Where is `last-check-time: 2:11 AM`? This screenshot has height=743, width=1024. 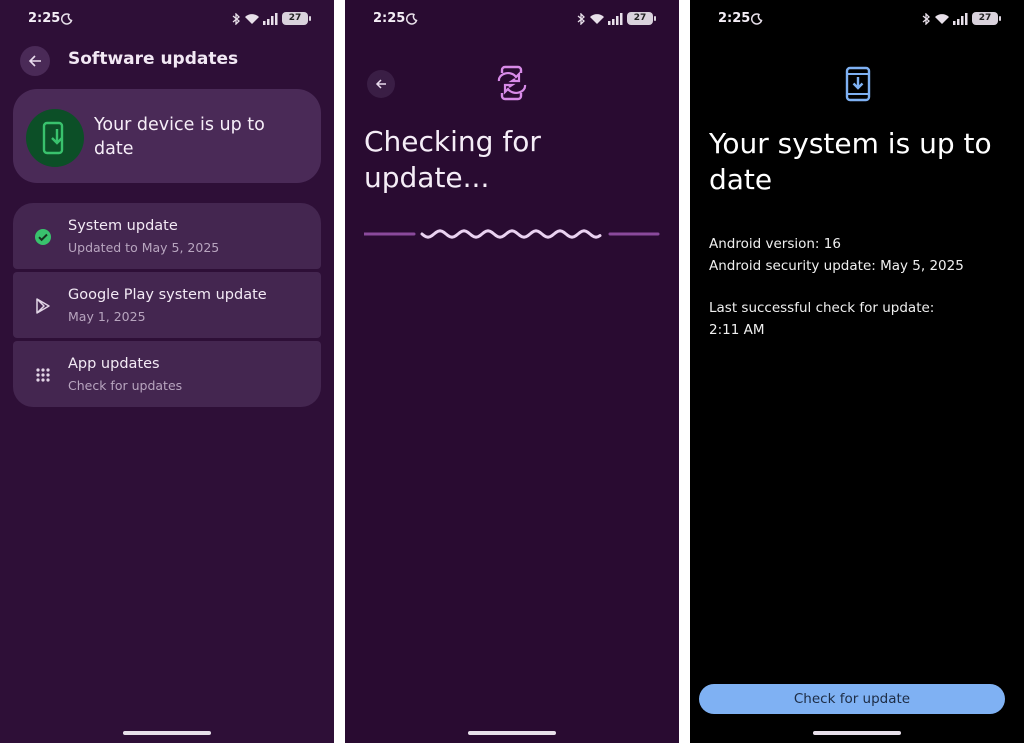 last-check-time: 2:11 AM is located at coordinates (737, 330).